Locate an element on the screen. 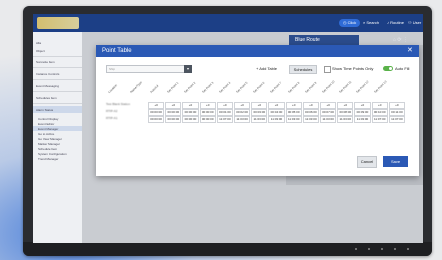 Image resolution: width=442 pixels, height=260 pixels. schedules-button: Schedules is located at coordinates (303, 69).